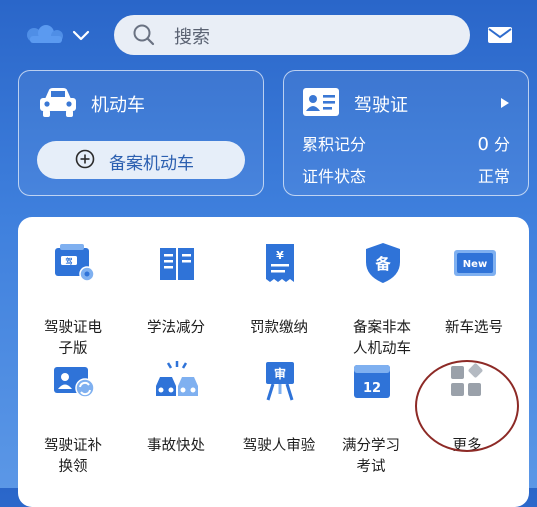  I want to click on points-unit: 分, so click(501, 144).